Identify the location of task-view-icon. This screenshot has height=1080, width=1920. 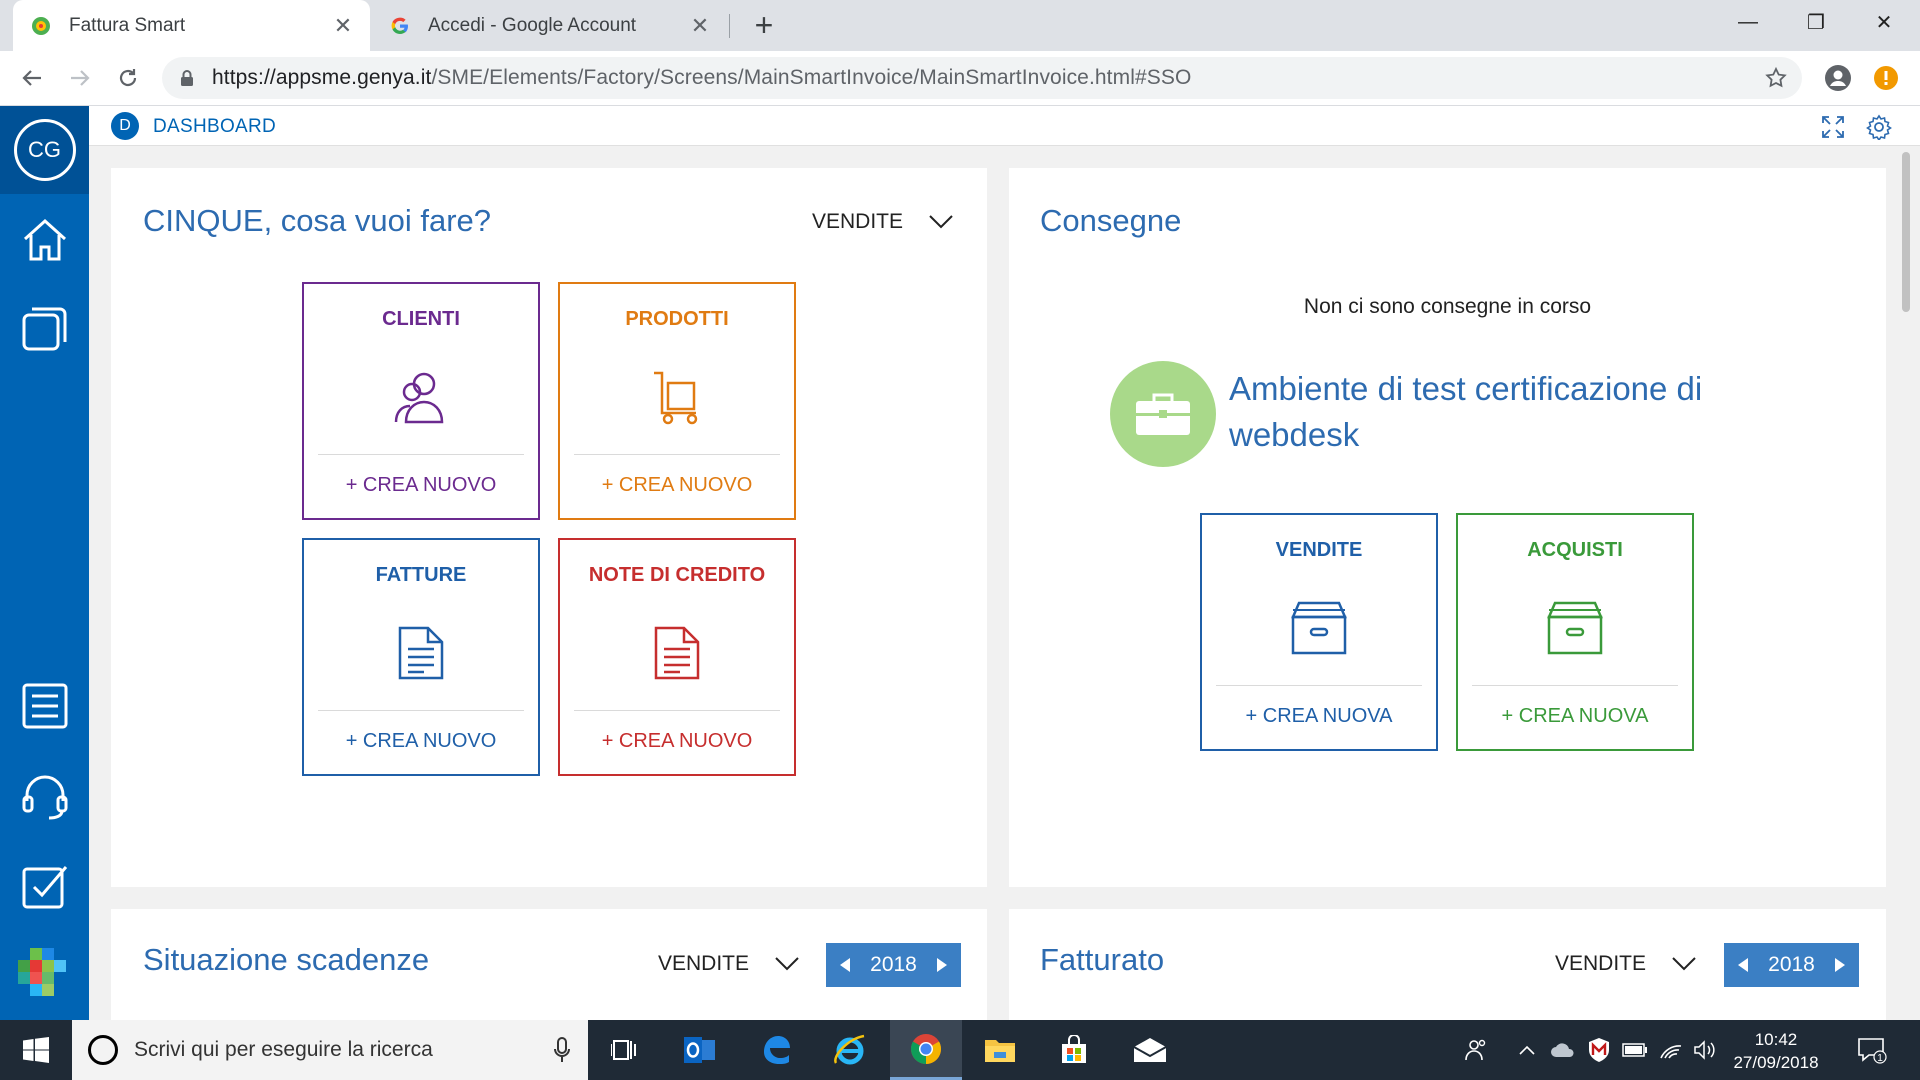
(624, 1050).